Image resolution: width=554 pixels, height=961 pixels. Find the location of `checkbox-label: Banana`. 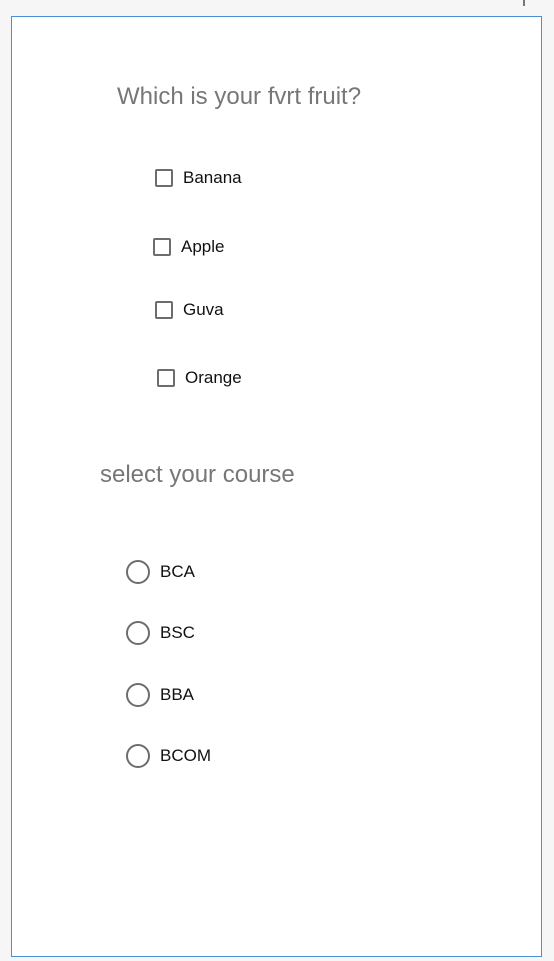

checkbox-label: Banana is located at coordinates (212, 177).